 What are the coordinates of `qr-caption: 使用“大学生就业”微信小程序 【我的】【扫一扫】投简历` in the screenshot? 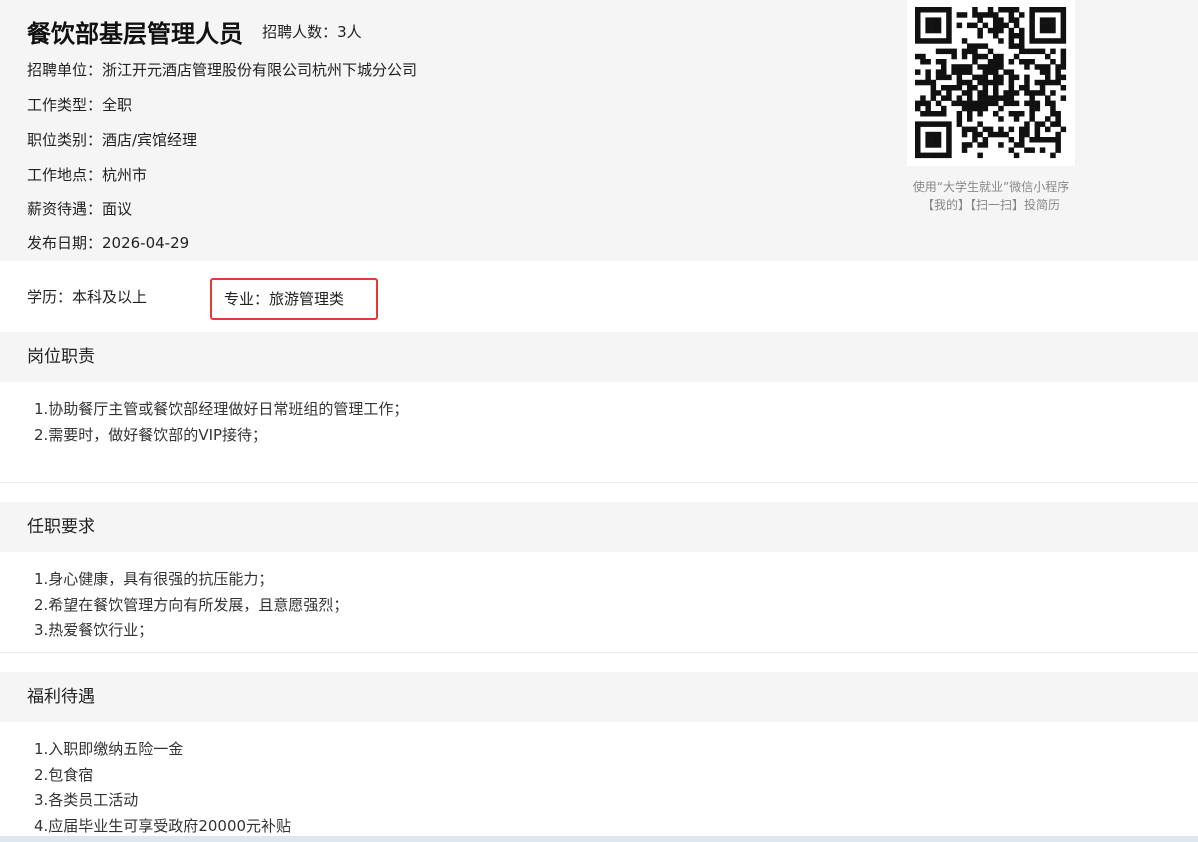 It's located at (991, 196).